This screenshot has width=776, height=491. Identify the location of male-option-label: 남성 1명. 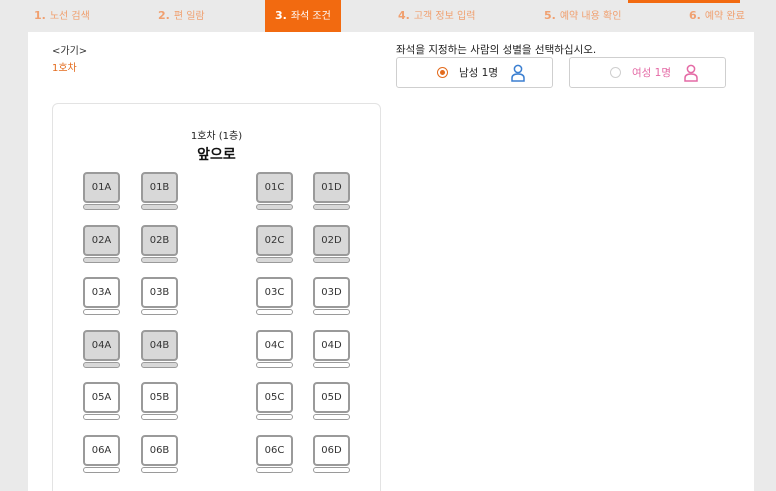
(478, 73).